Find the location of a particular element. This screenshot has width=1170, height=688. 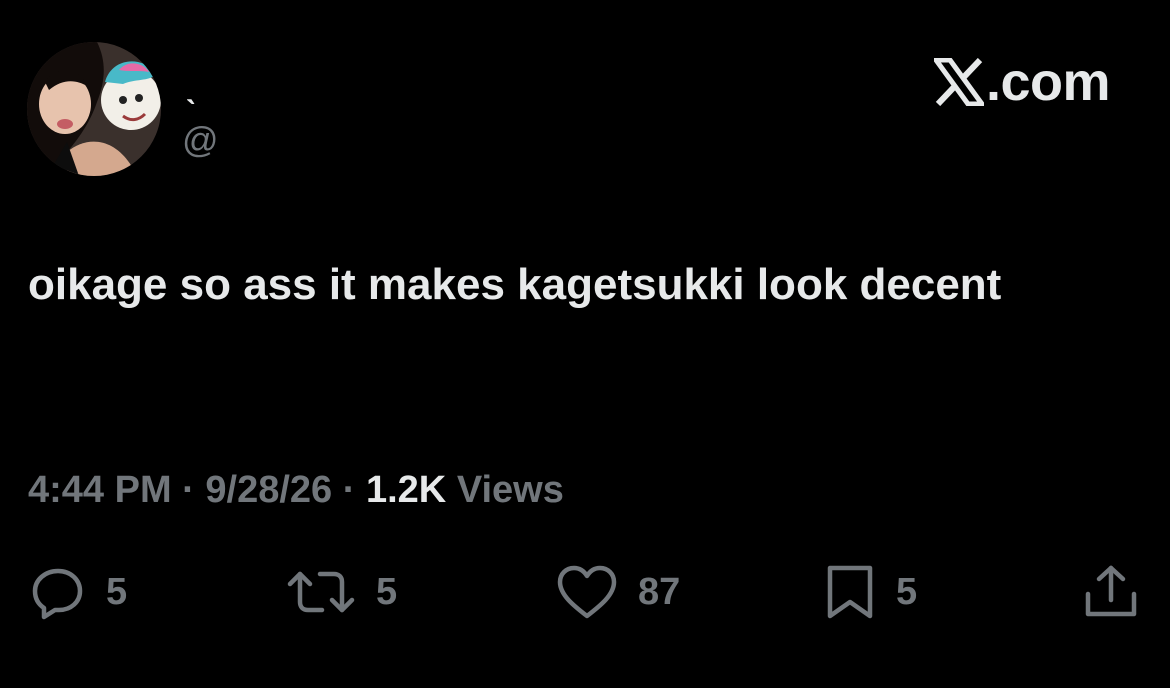

heart-icon is located at coordinates (587, 592).